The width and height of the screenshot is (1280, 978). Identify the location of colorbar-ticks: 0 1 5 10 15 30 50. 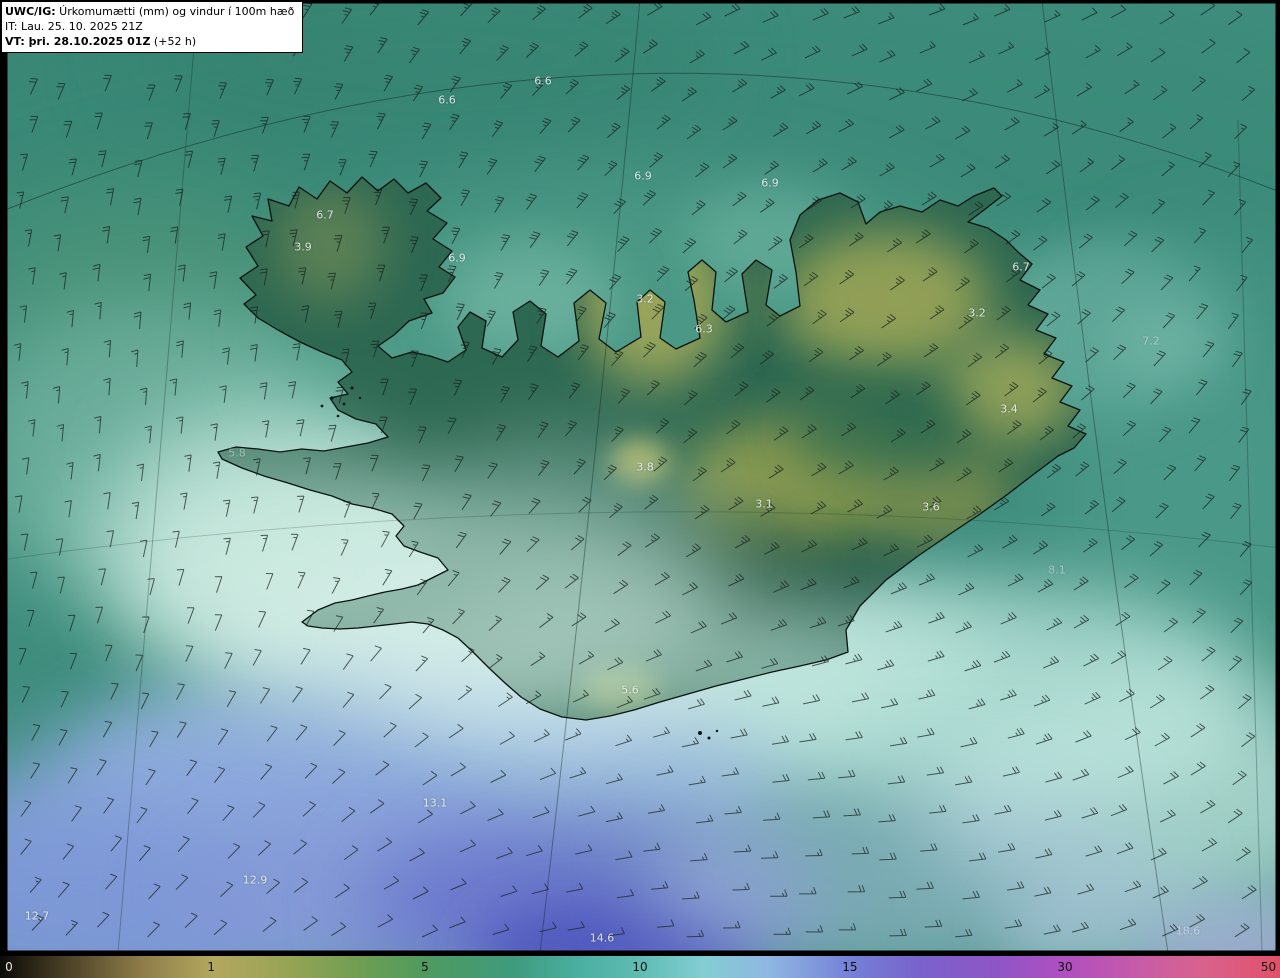
(640, 967).